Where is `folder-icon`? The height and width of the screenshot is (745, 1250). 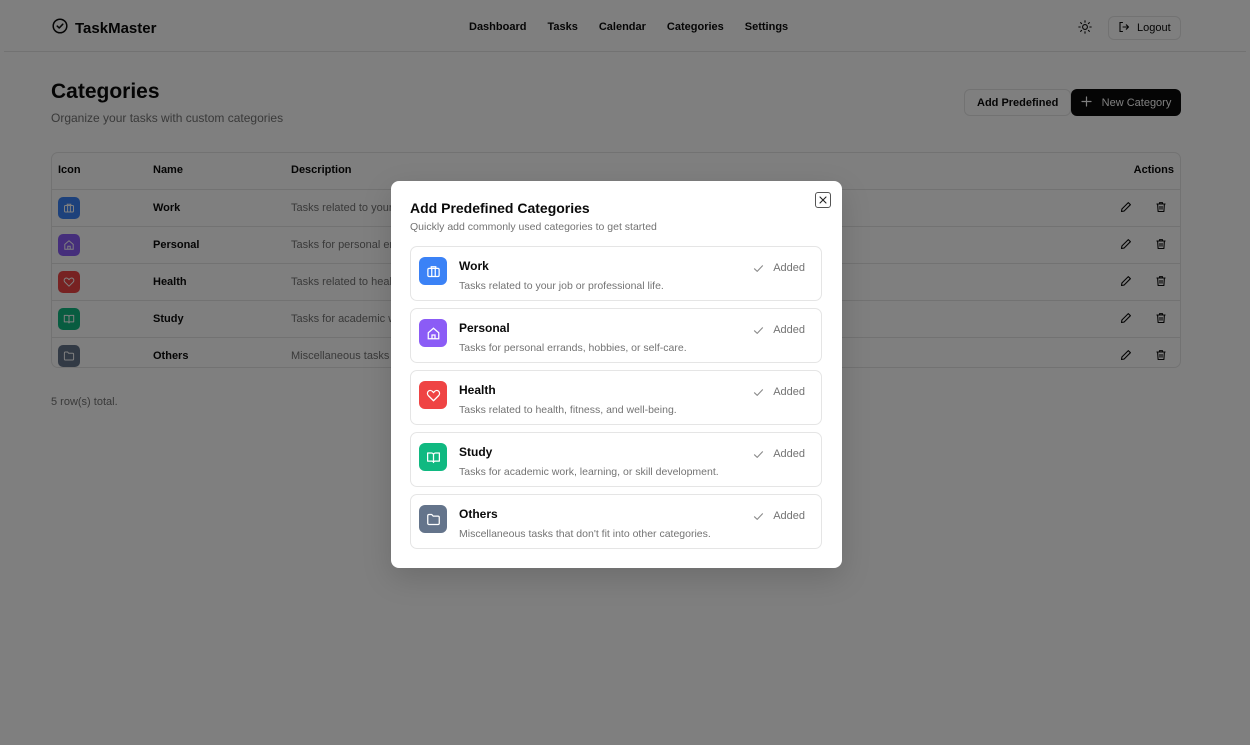 folder-icon is located at coordinates (433, 519).